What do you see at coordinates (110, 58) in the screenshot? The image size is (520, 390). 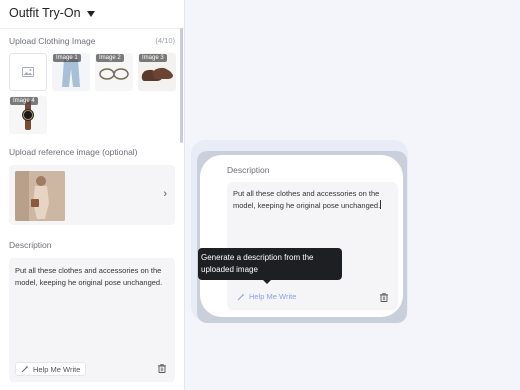 I see `image-tag: Image 2` at bounding box center [110, 58].